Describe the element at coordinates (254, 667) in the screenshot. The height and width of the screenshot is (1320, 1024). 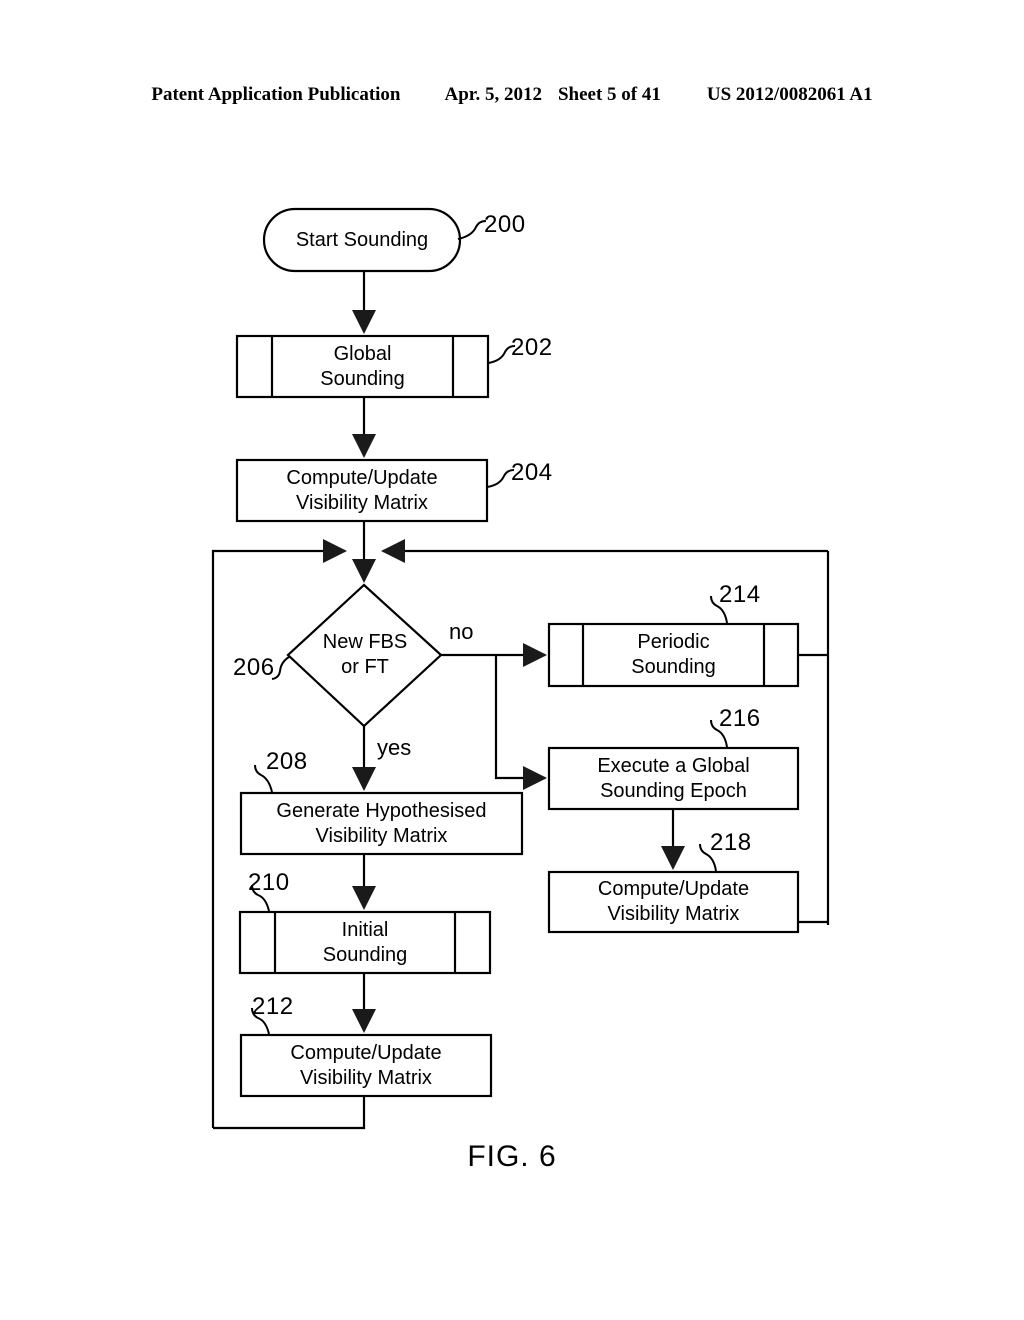
I see `ref-number-206: 206` at that location.